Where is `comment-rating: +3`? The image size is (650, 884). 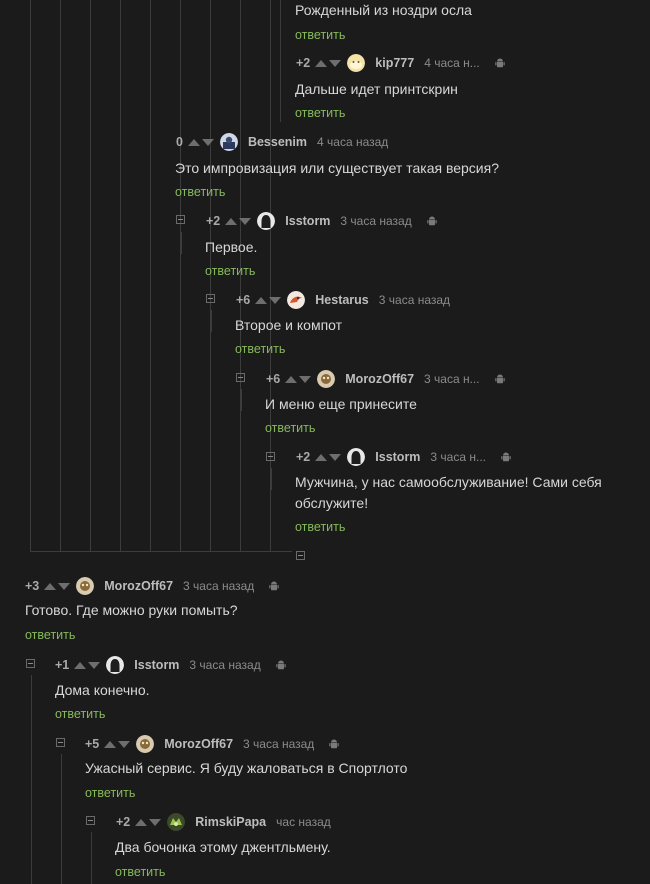 comment-rating: +3 is located at coordinates (32, 586).